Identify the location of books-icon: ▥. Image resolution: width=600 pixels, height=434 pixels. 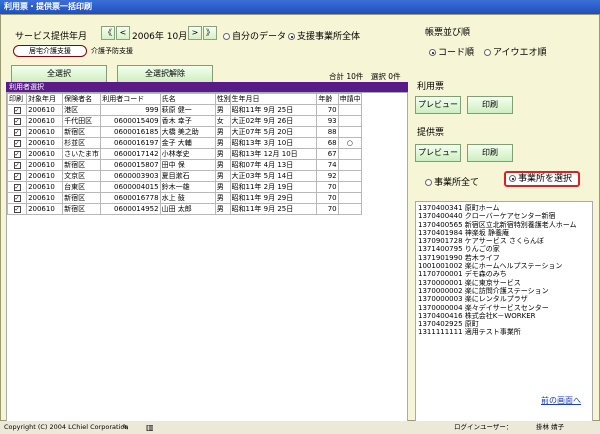
(150, 428).